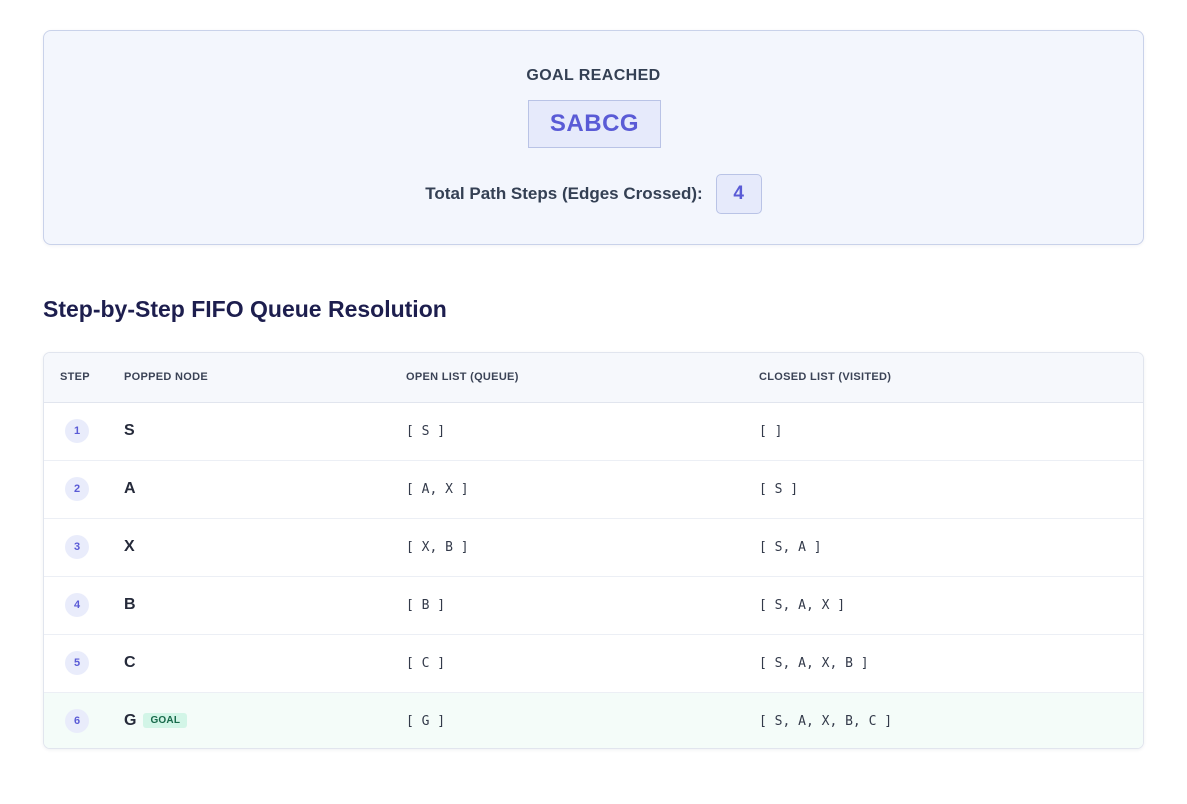 Image resolution: width=1187 pixels, height=804 pixels. I want to click on table-row: 4 B [ B ] [ S, A, X ], so click(593, 605).